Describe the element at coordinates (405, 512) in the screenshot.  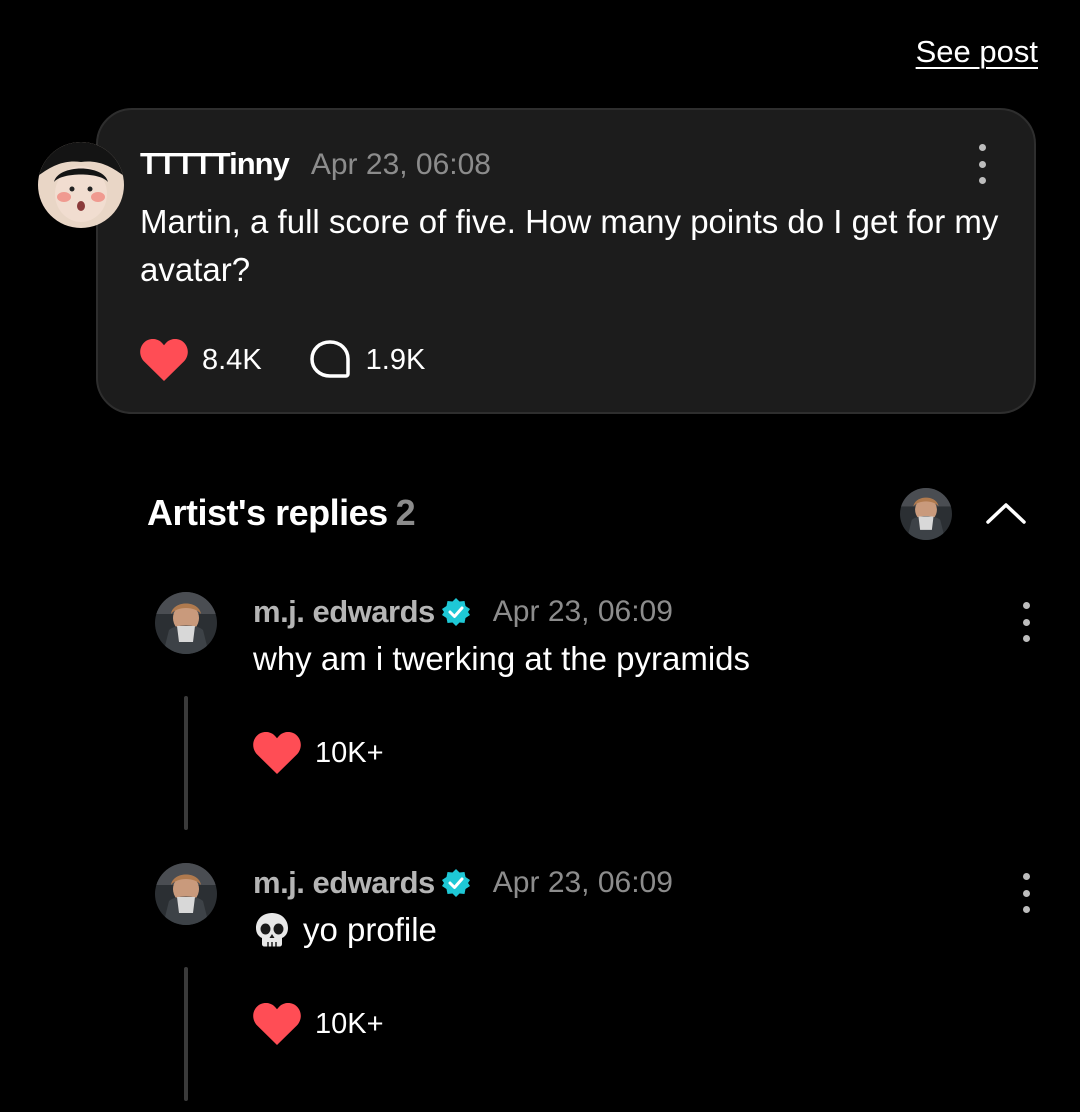
I see `replies-count: 2` at that location.